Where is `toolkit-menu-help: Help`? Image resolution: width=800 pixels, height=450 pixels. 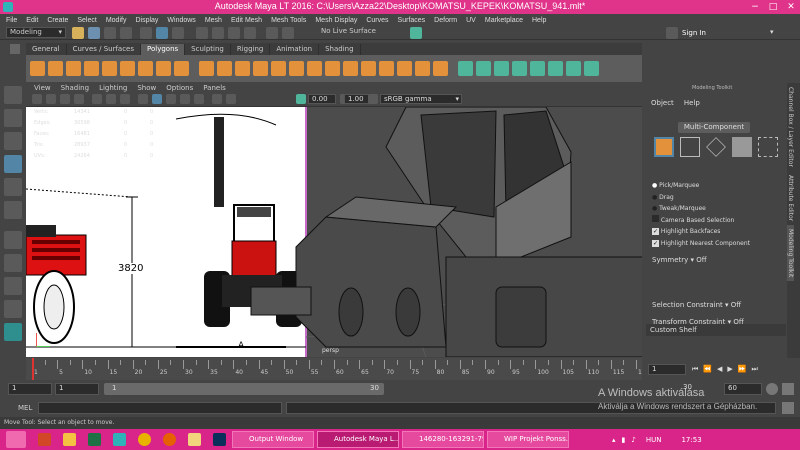
toolkit-menu-help: Help is located at coordinates (692, 103).